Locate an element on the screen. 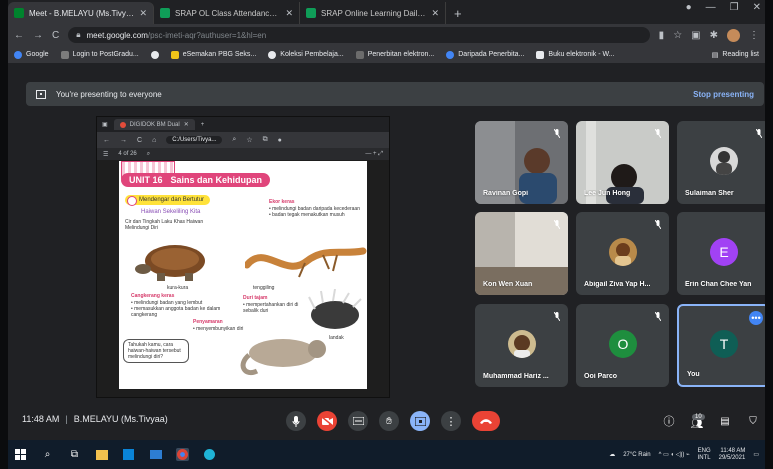 The height and width of the screenshot is (469, 773). tab-label: SRAP OL Class Attendance ( Mi is located at coordinates (228, 13).